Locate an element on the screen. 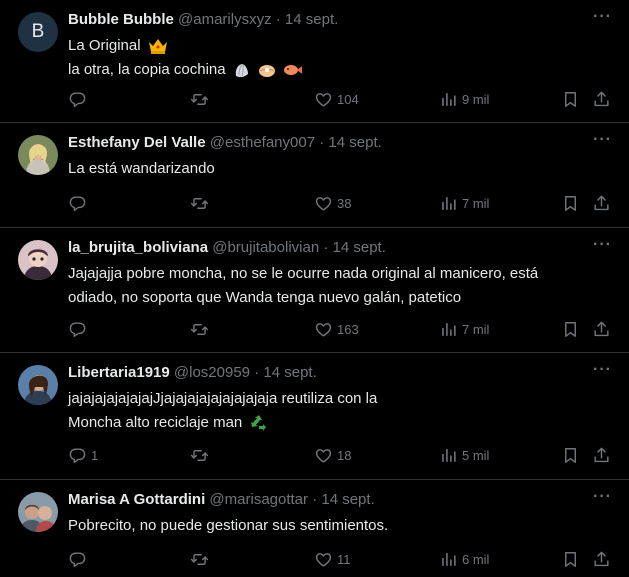  views-button: 9 mil is located at coordinates (464, 99).